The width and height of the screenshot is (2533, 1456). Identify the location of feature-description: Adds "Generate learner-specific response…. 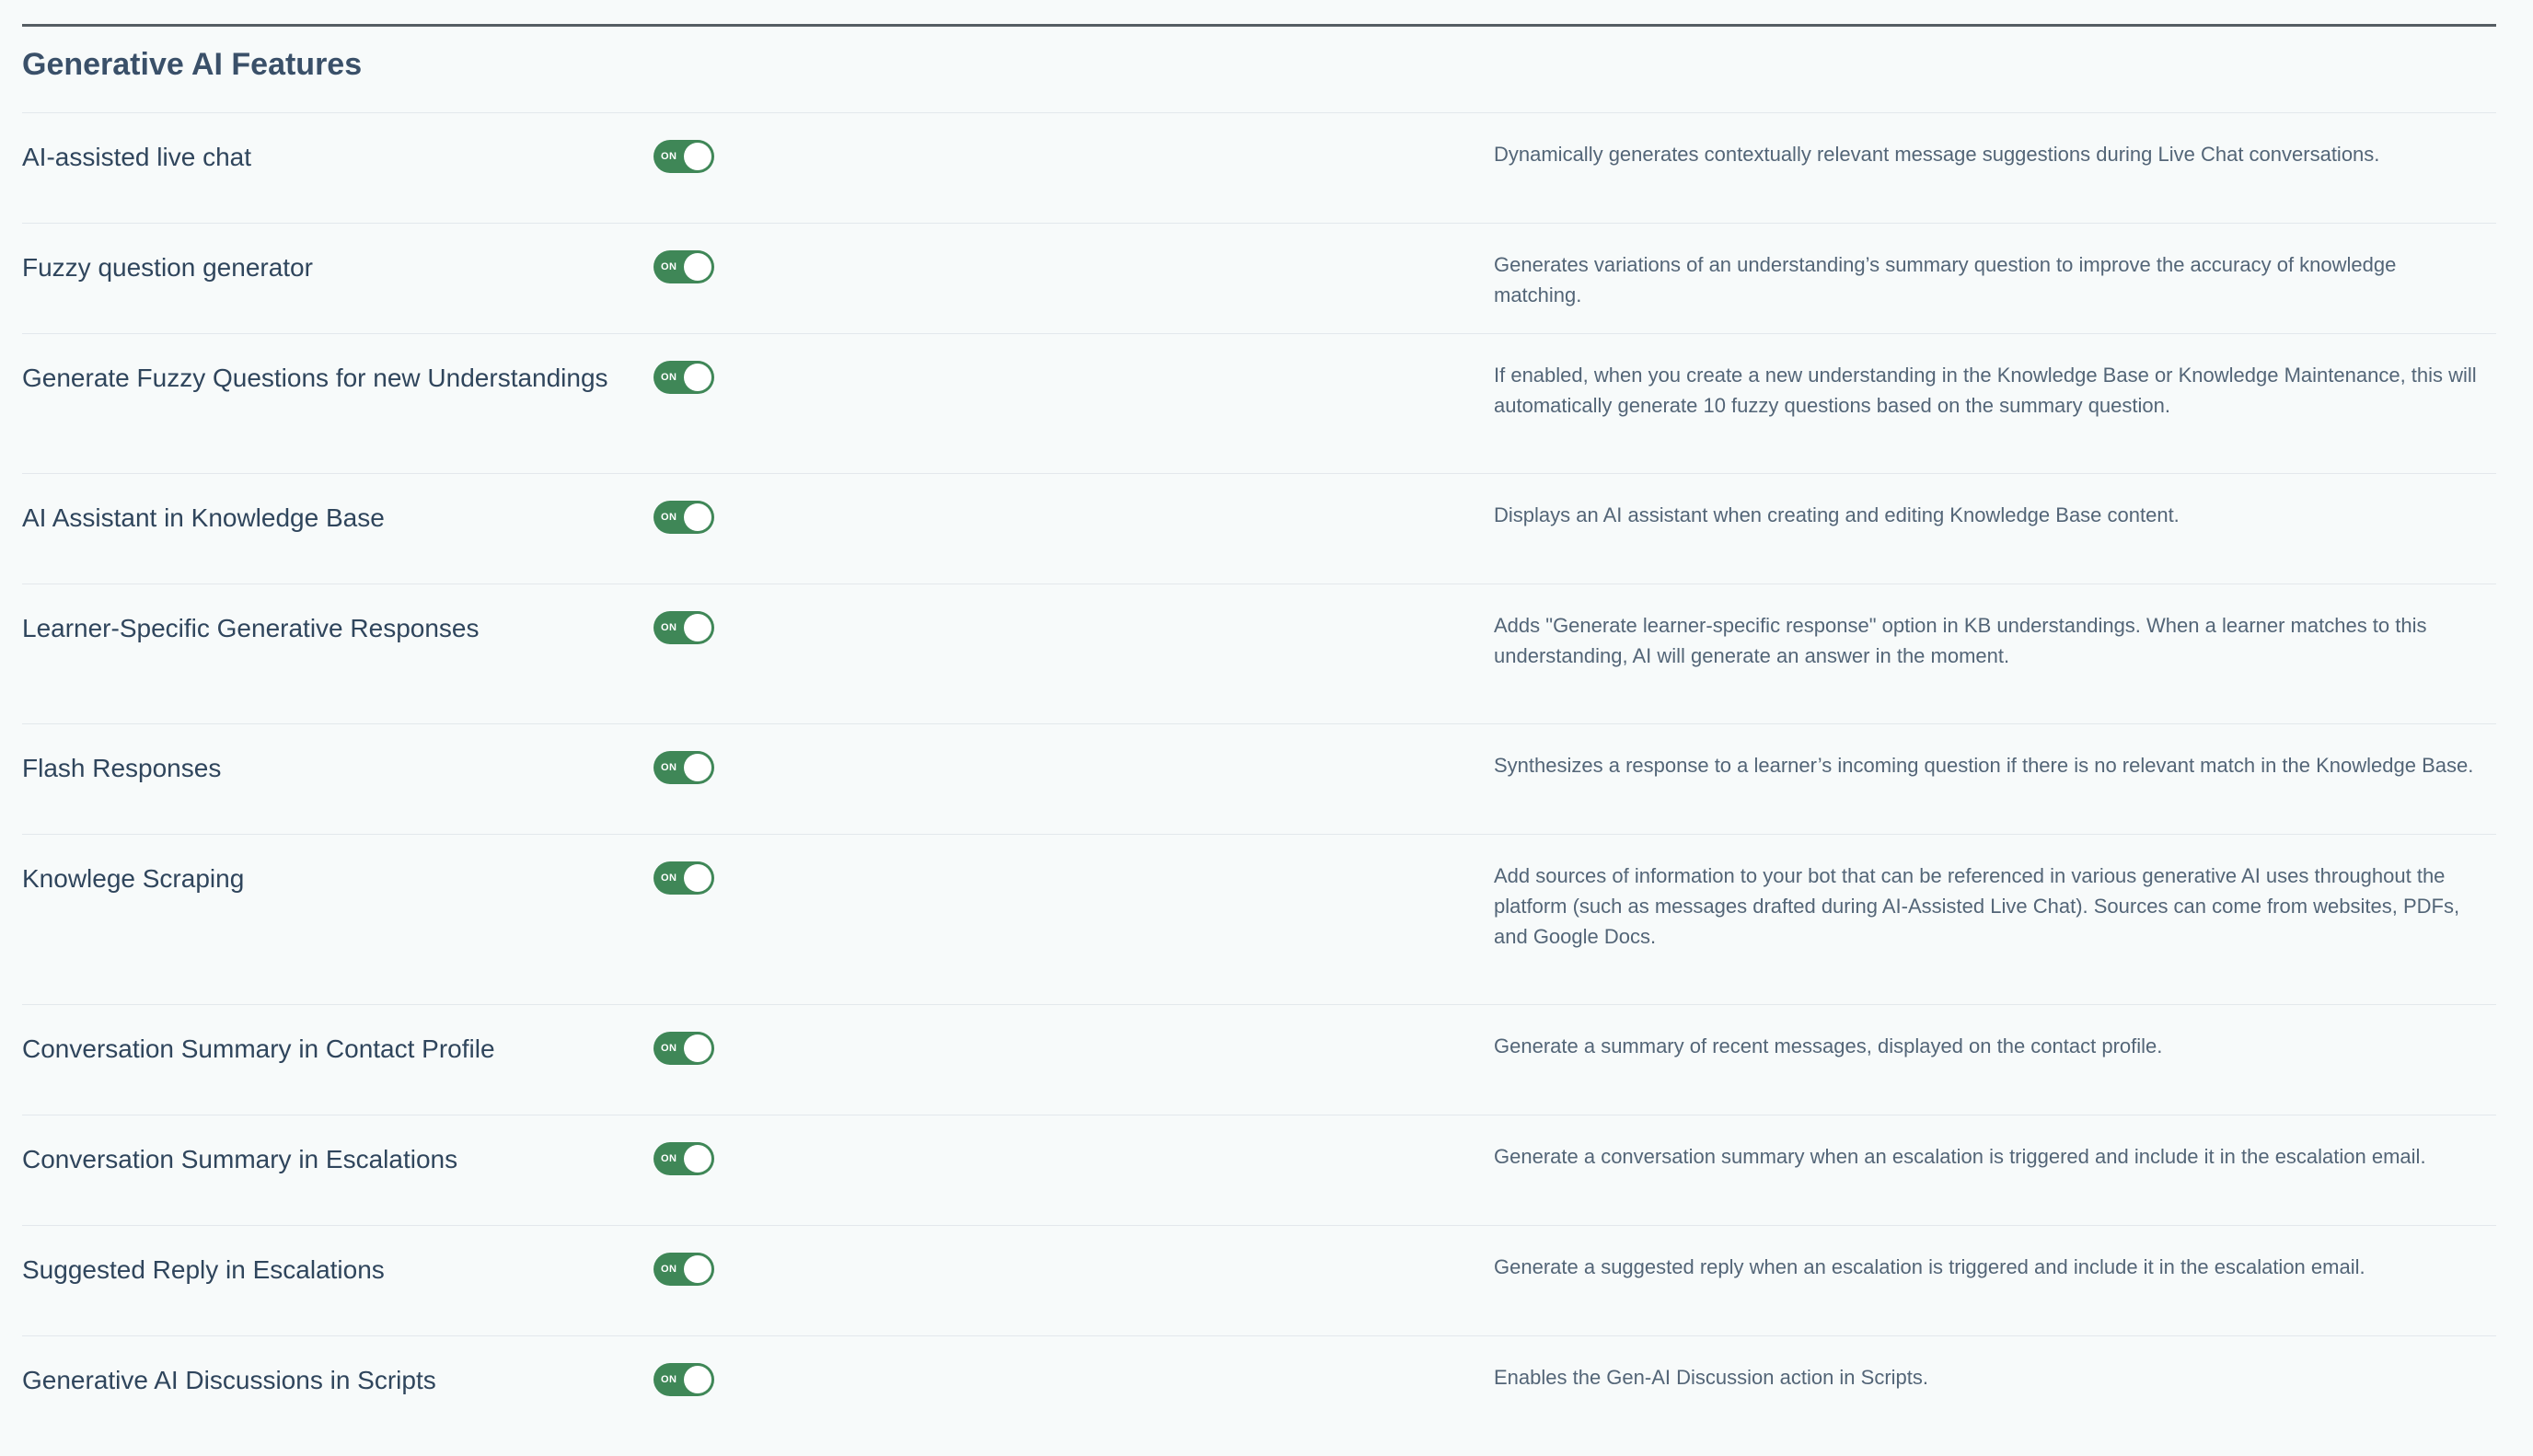
(1960, 640).